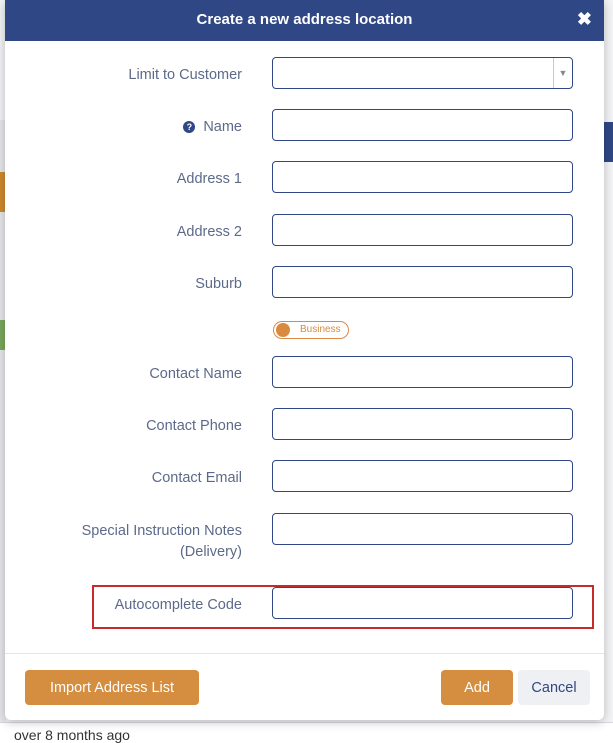 This screenshot has height=743, width=613. I want to click on address-2-label: Address 2, so click(209, 232).